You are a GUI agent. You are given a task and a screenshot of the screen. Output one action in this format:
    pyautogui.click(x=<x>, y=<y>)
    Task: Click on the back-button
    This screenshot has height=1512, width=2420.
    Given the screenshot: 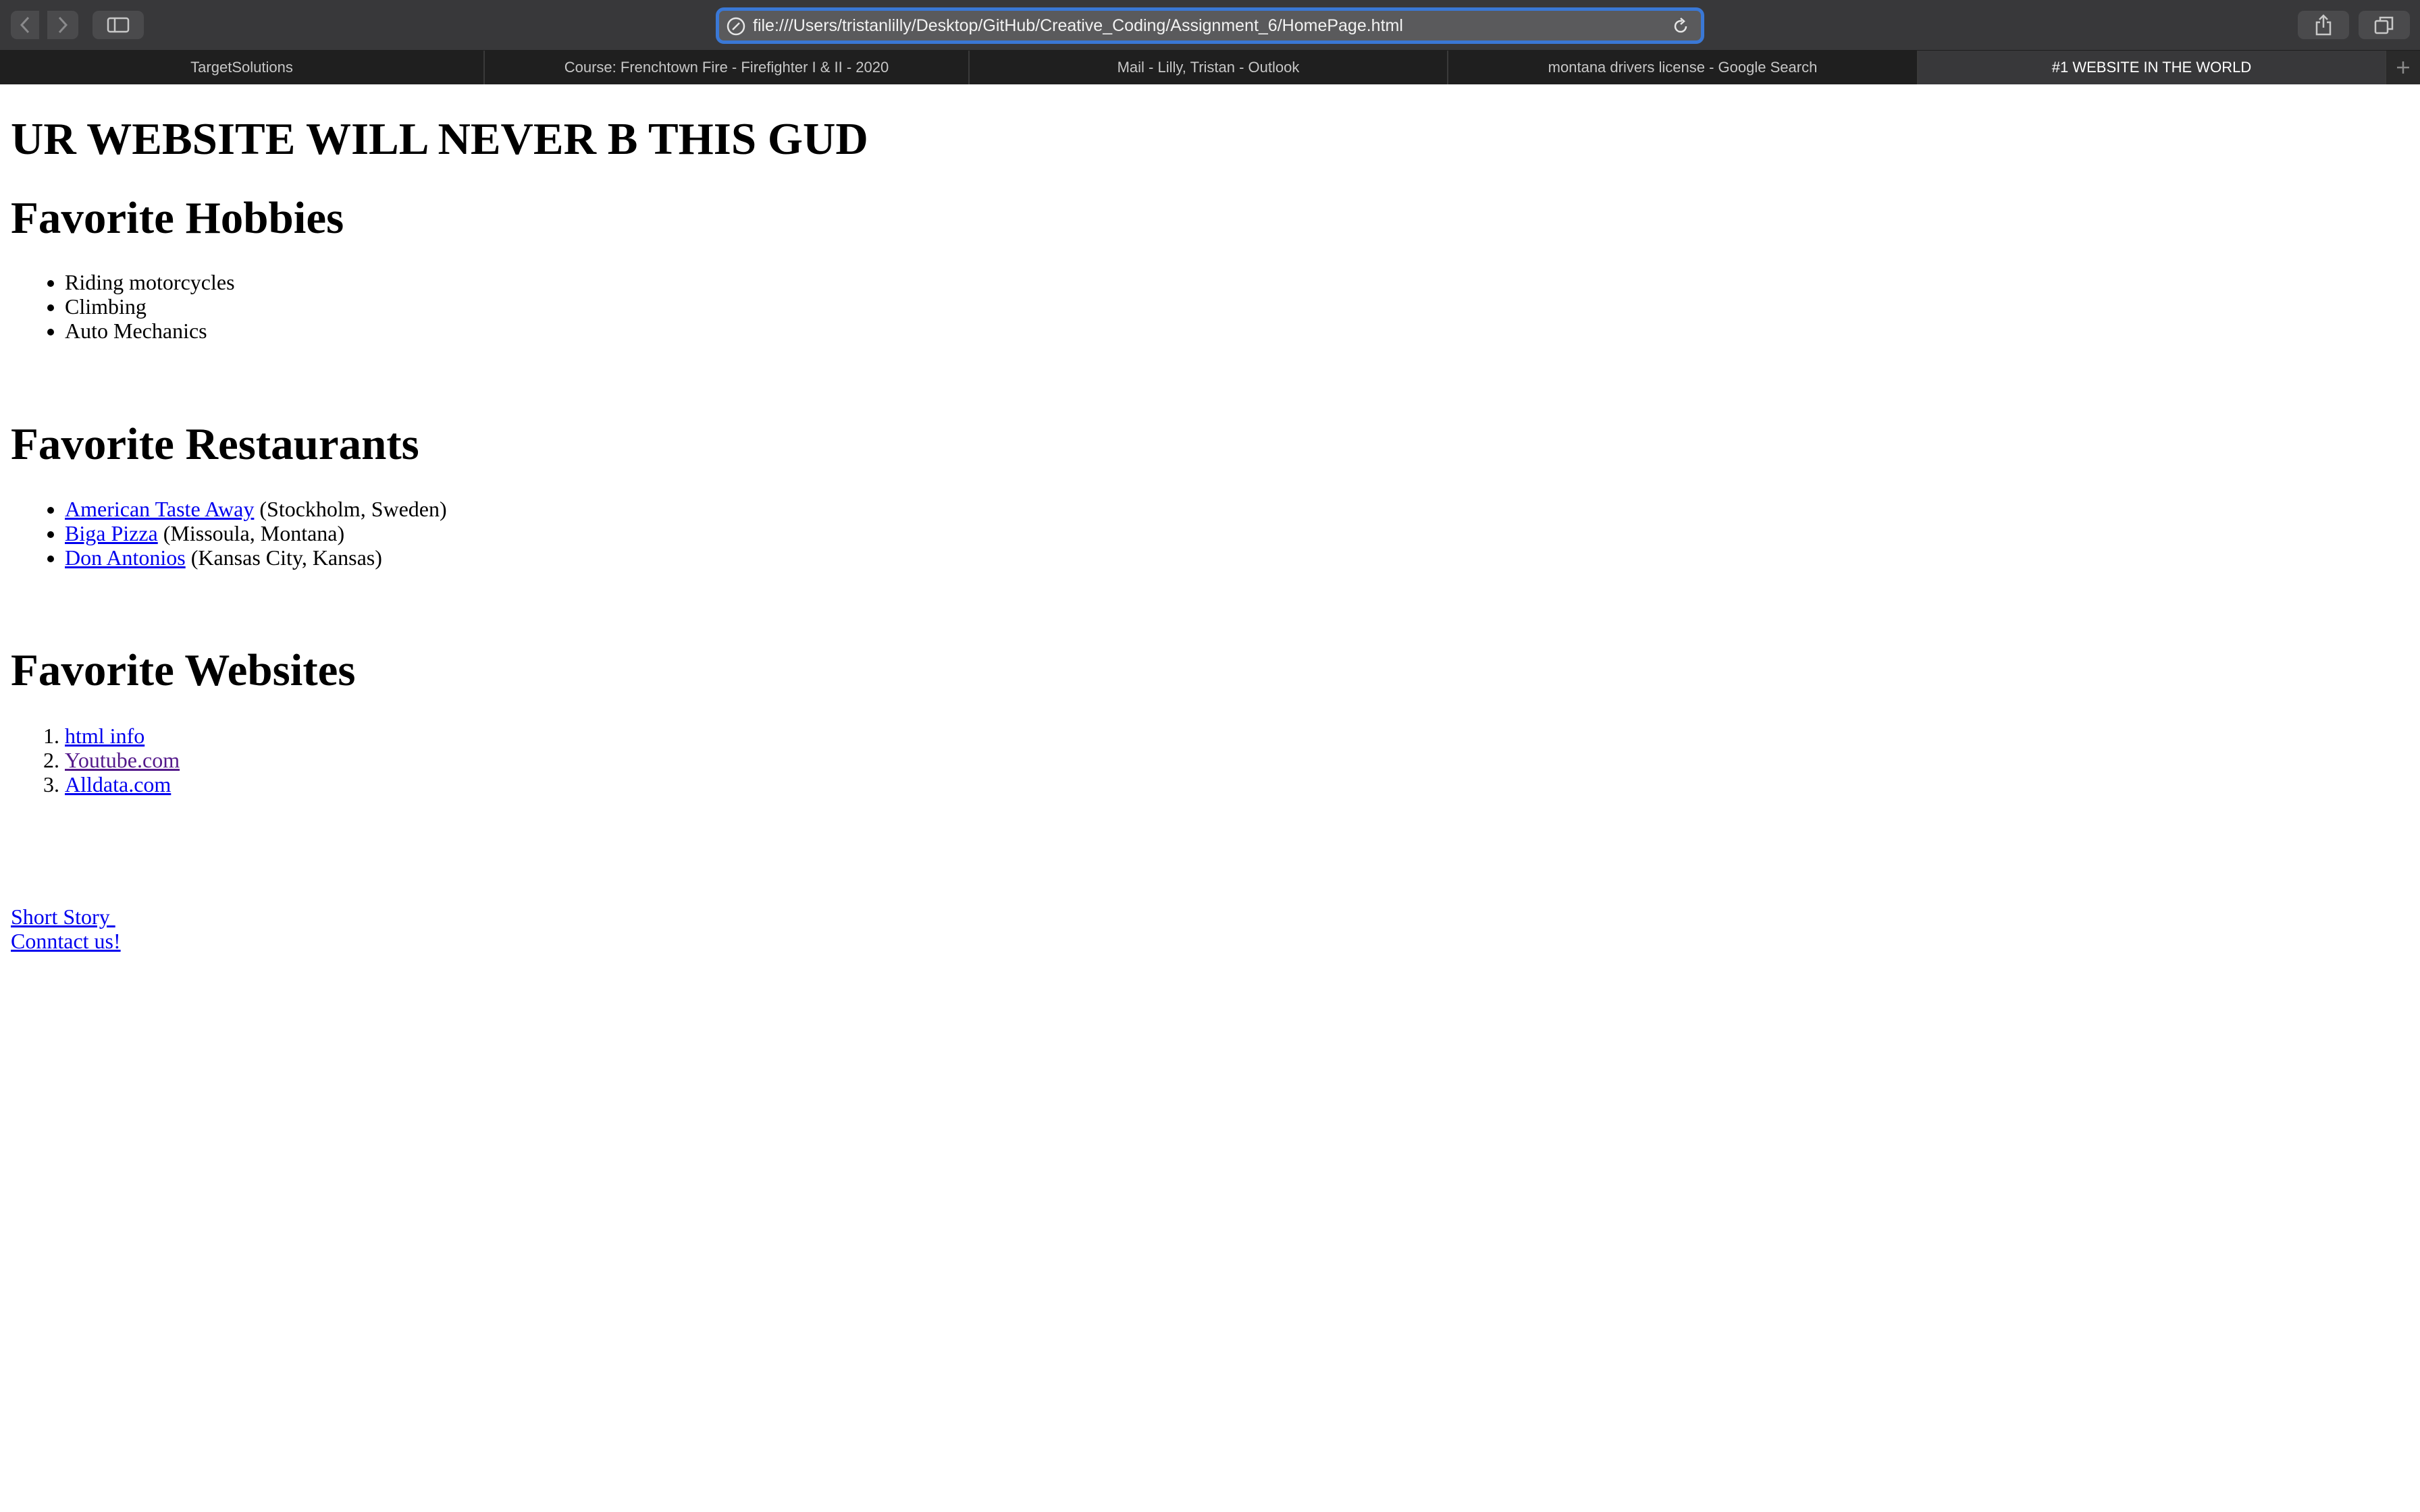 What is the action you would take?
    pyautogui.click(x=25, y=25)
    